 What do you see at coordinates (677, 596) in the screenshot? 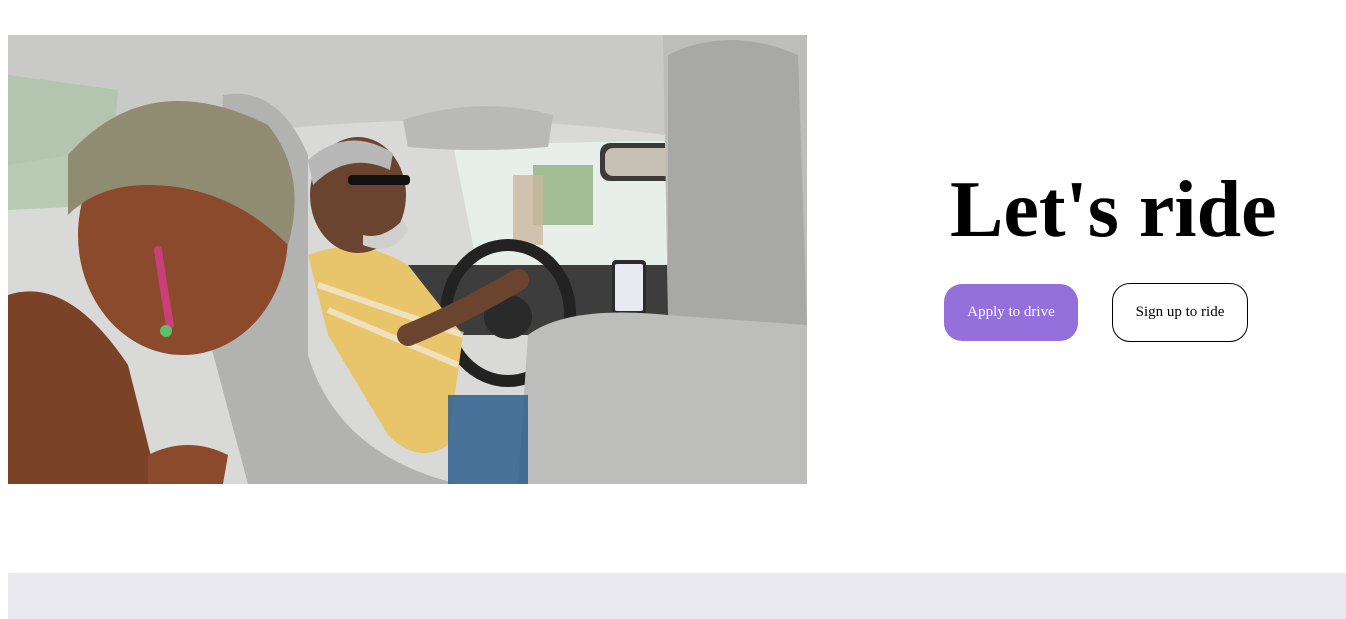
I see `footer-band` at bounding box center [677, 596].